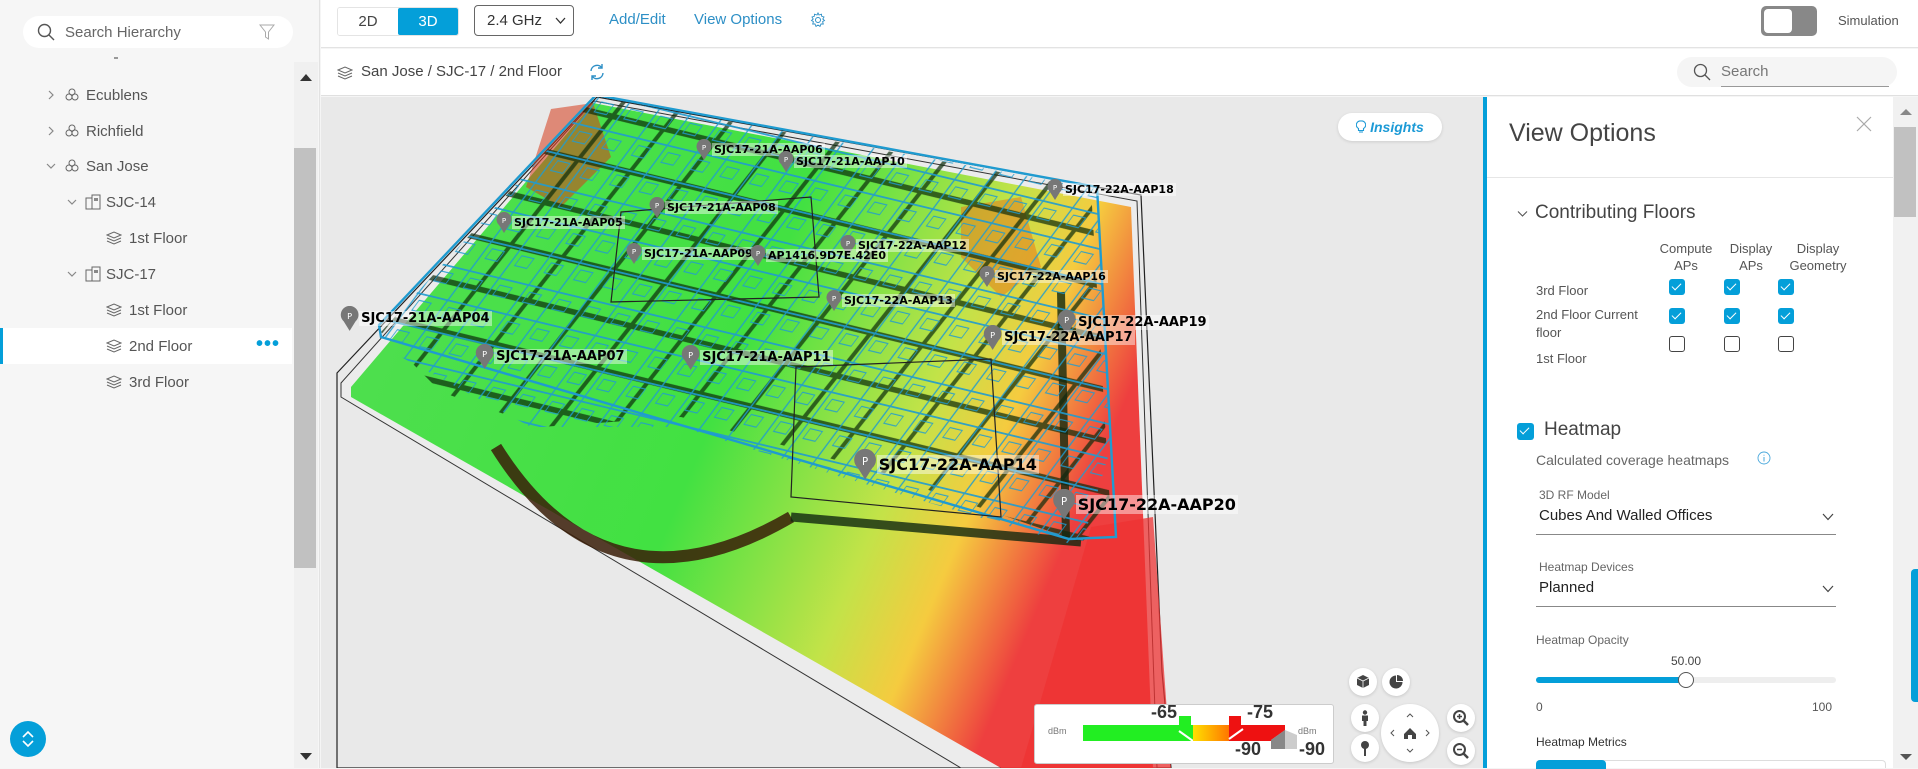 Image resolution: width=1918 pixels, height=769 pixels. I want to click on expand-collapse-button, so click(28, 739).